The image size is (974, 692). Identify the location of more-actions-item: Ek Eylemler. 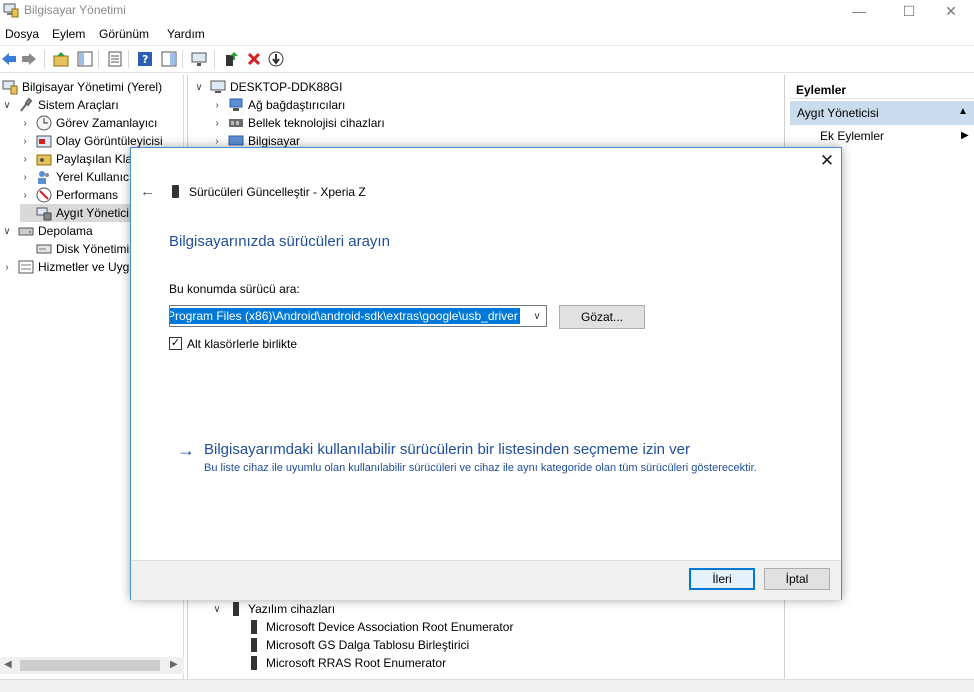
(852, 136).